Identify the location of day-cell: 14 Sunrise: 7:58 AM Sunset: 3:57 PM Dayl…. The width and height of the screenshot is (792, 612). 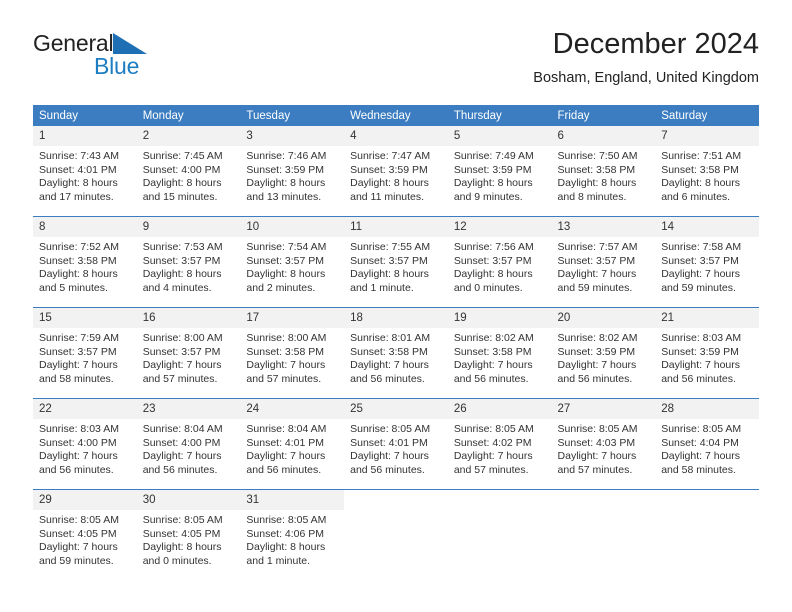
(707, 262).